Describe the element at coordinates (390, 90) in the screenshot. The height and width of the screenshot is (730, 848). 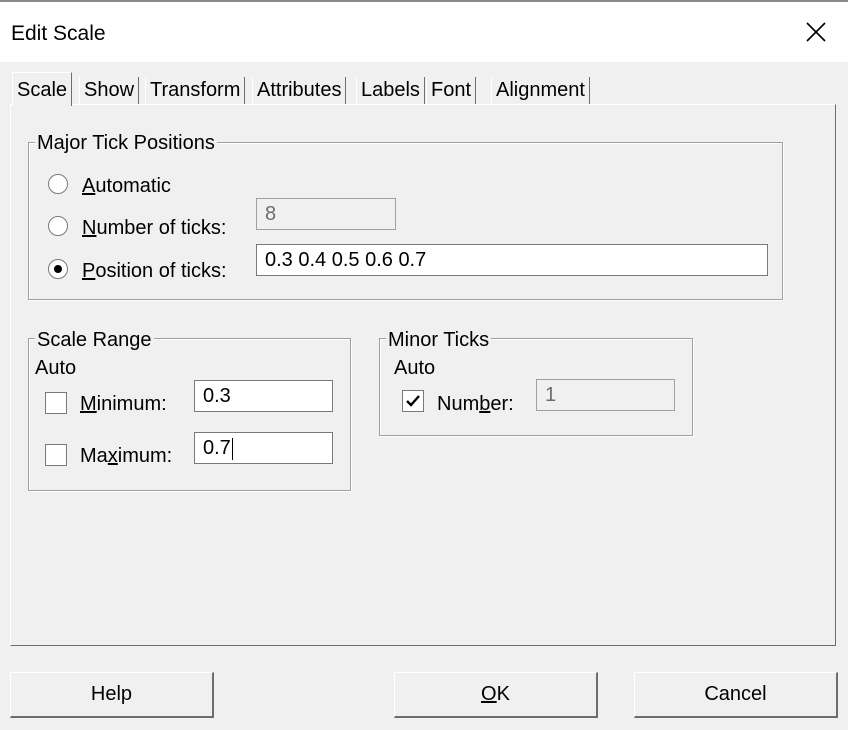
I see `tab-labels: Labels` at that location.